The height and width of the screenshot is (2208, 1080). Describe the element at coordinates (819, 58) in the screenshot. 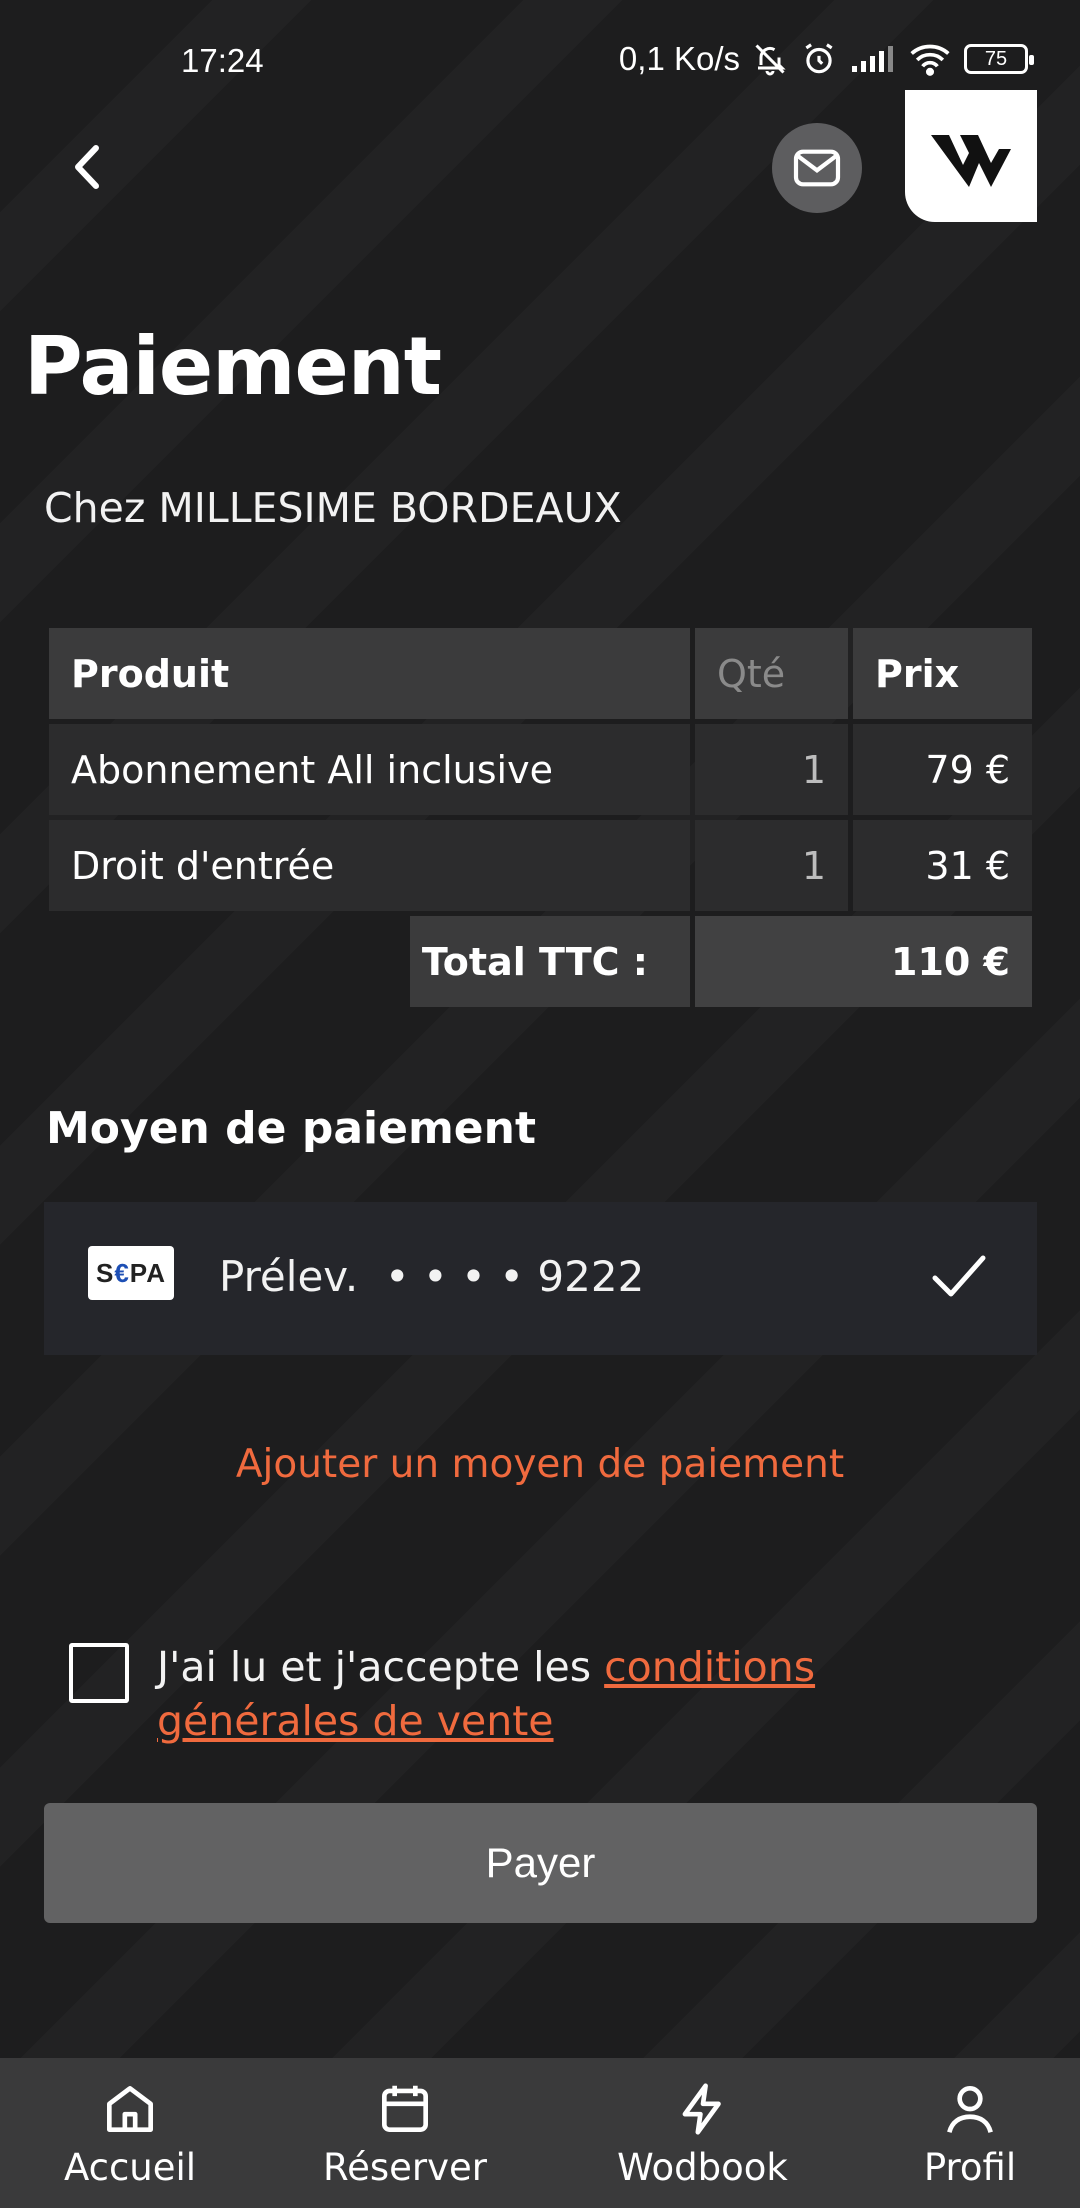

I see `alarm-icon` at that location.